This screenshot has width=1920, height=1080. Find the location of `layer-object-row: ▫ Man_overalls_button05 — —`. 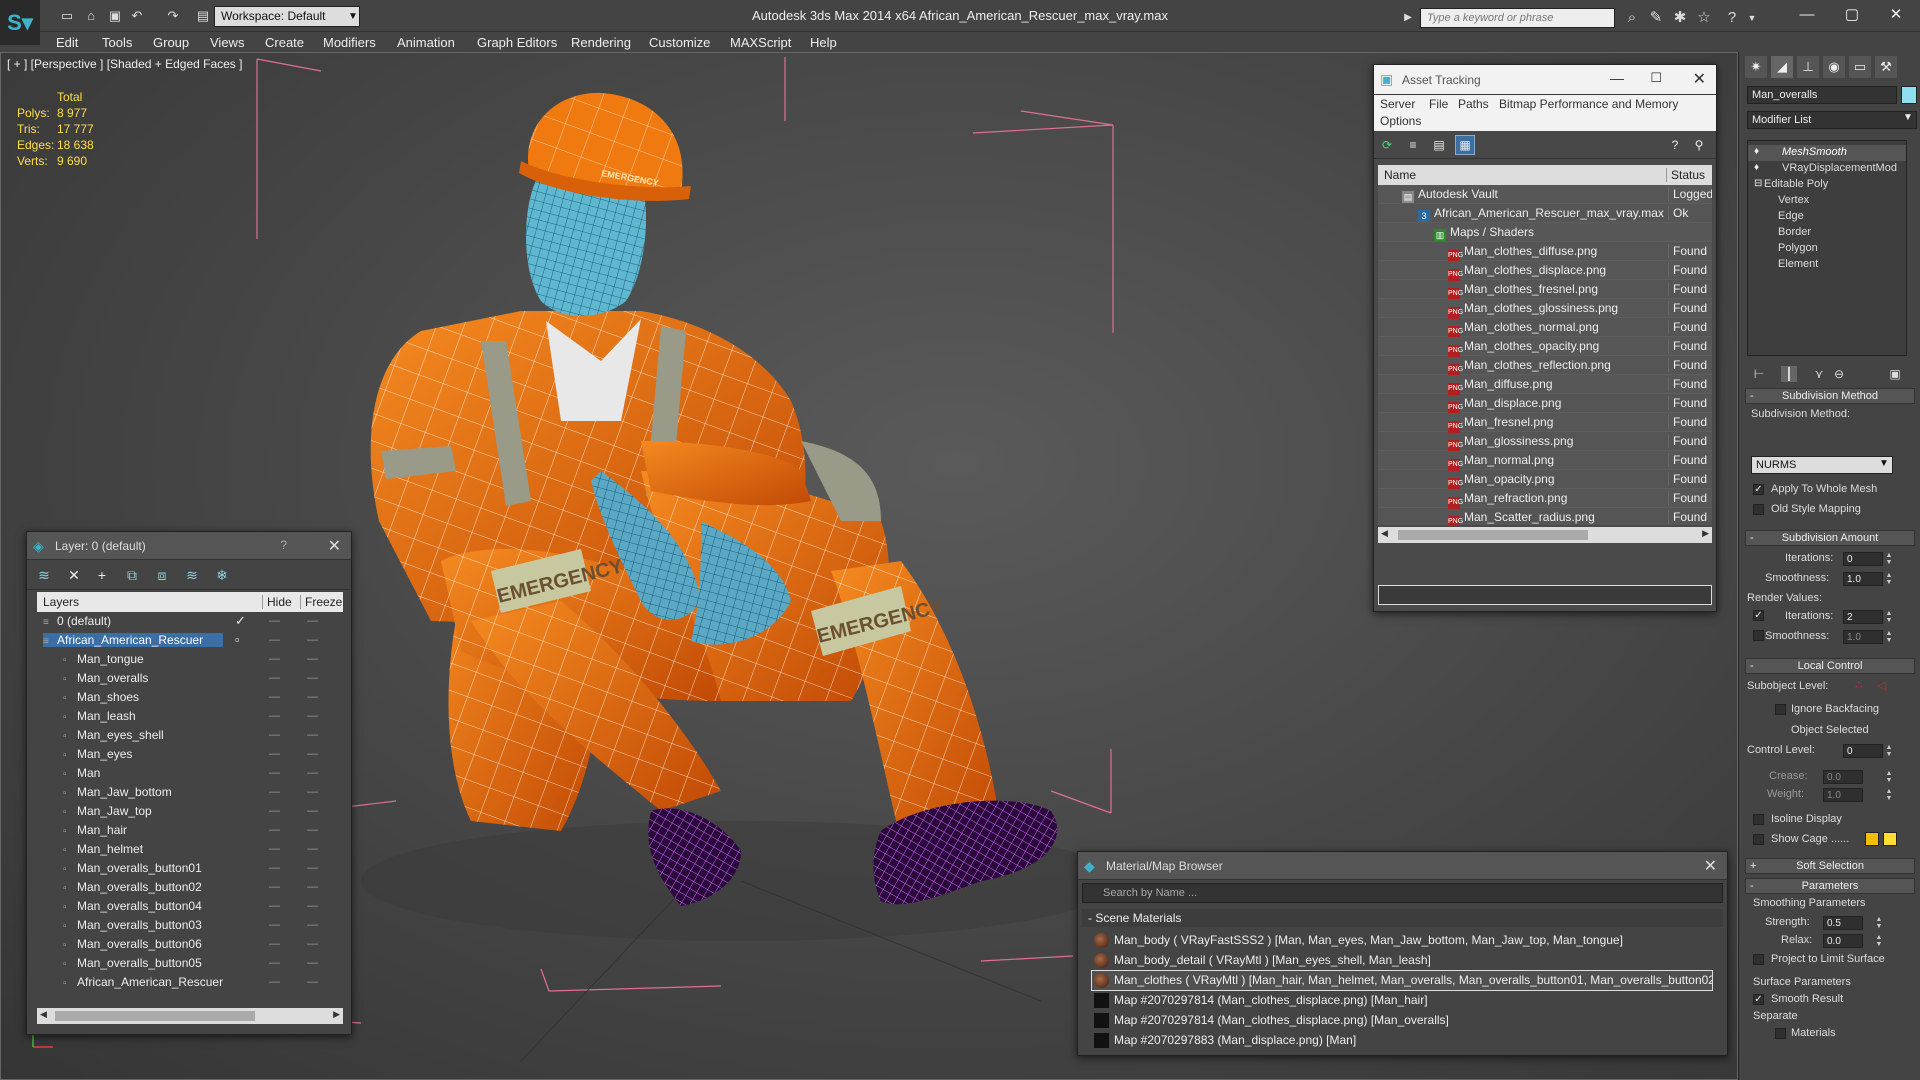

layer-object-row: ▫ Man_overalls_button05 — — is located at coordinates (190, 963).